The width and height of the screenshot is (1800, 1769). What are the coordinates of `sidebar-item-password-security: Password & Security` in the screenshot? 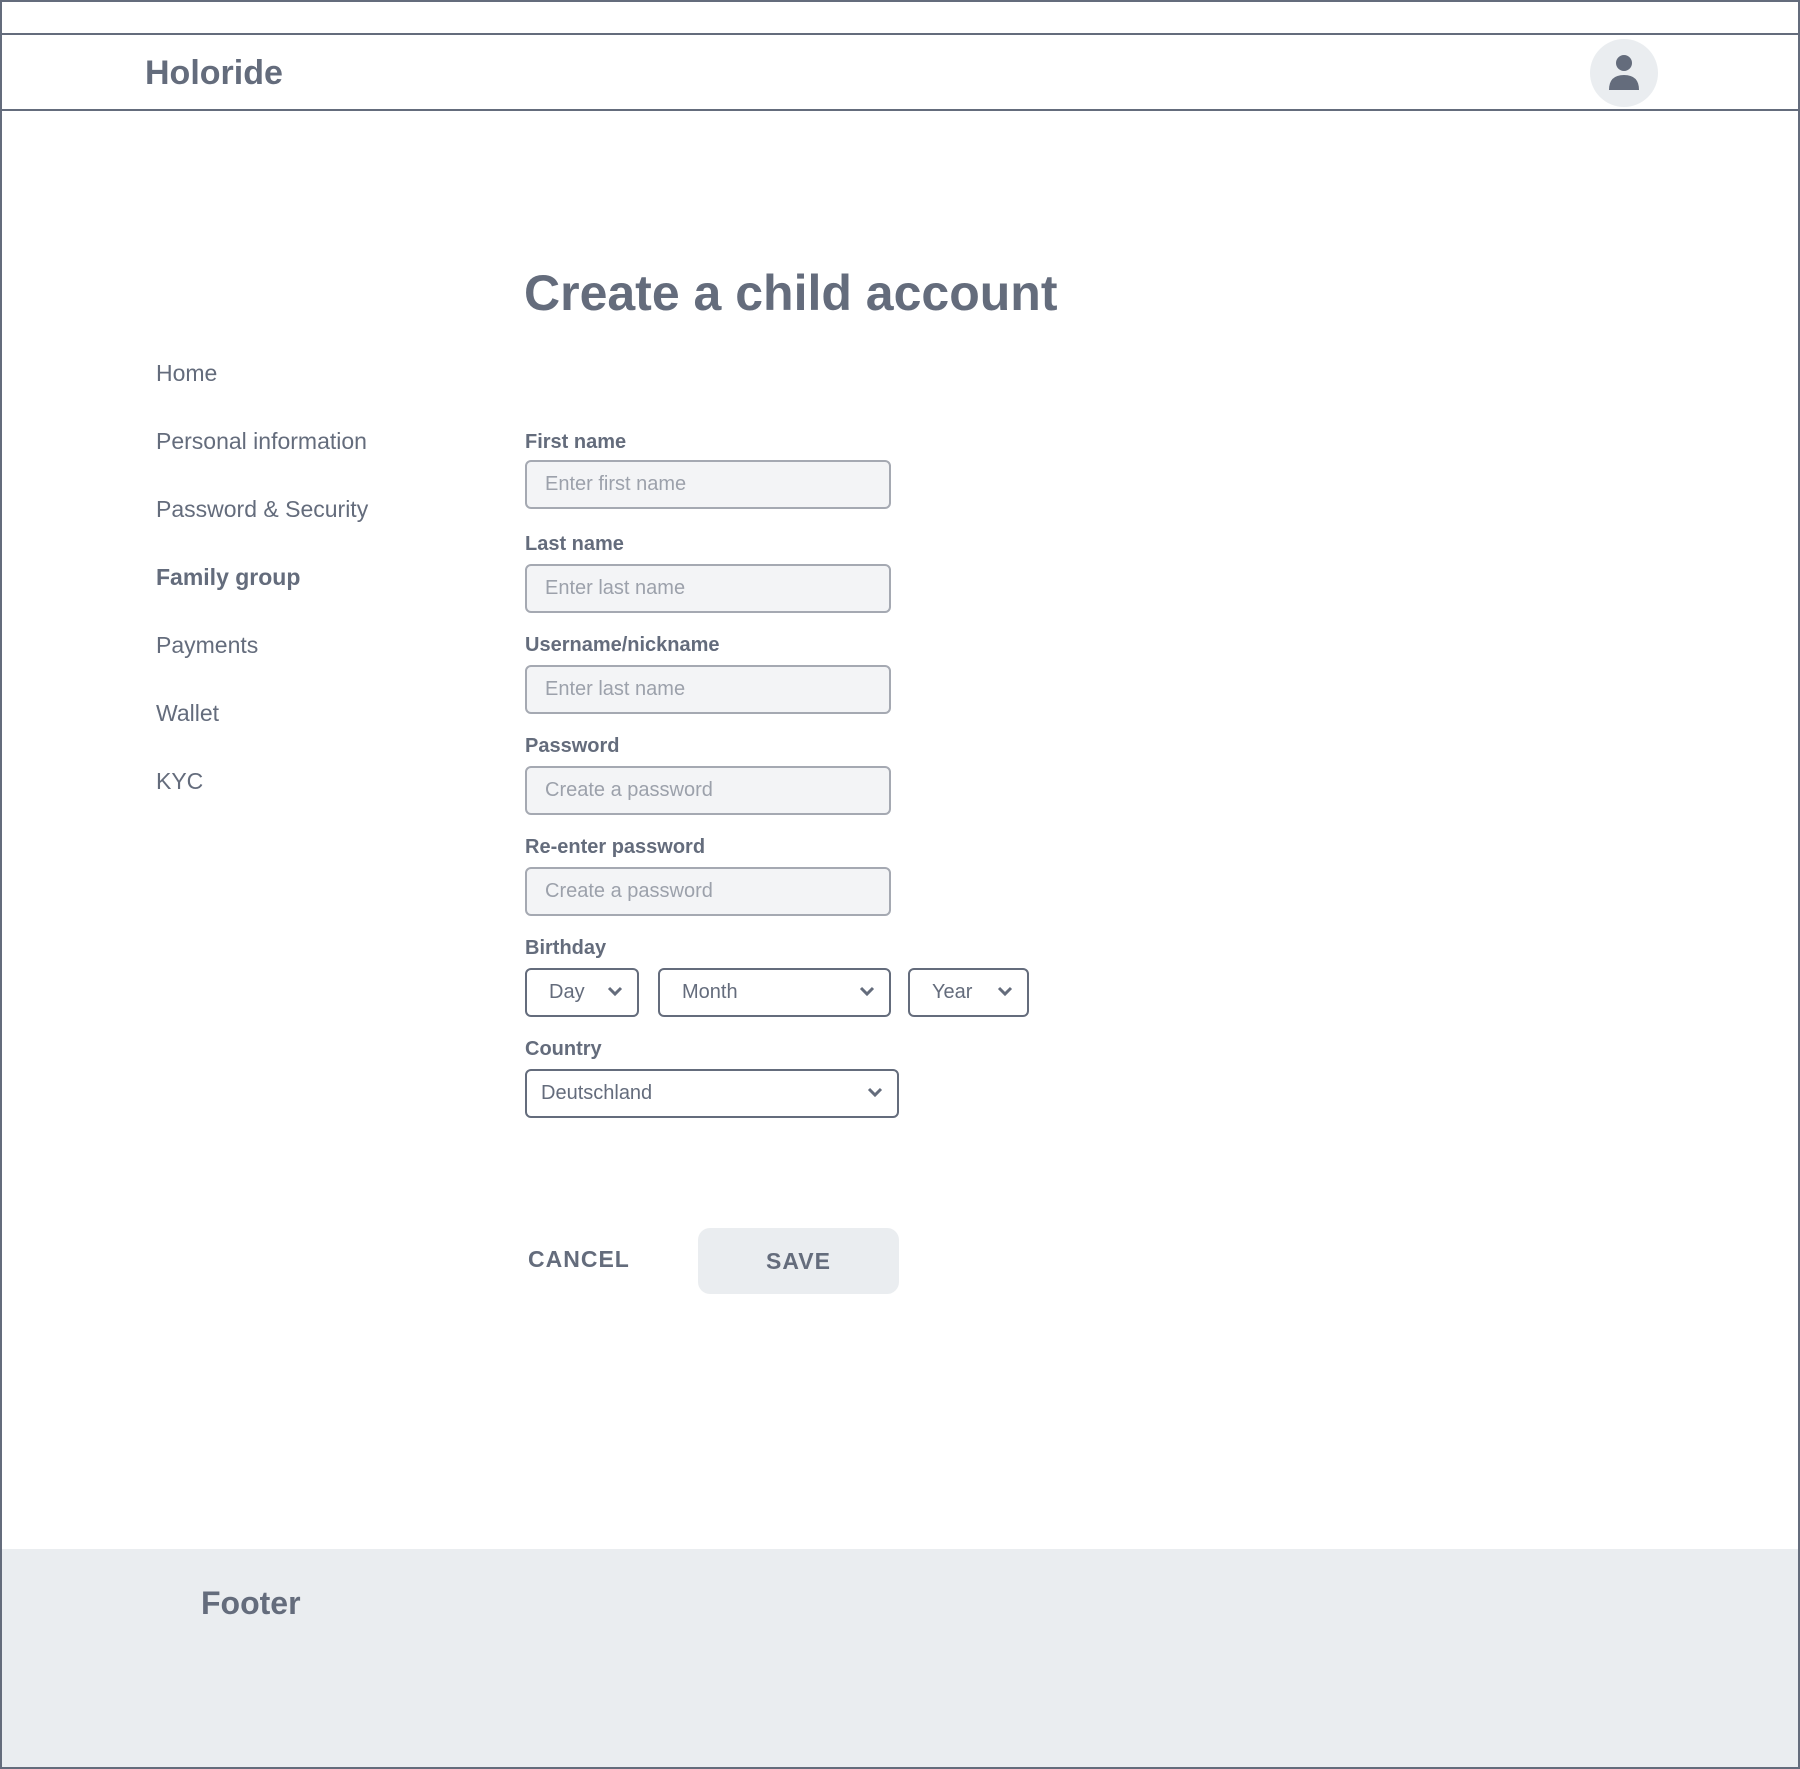 It's located at (262, 530).